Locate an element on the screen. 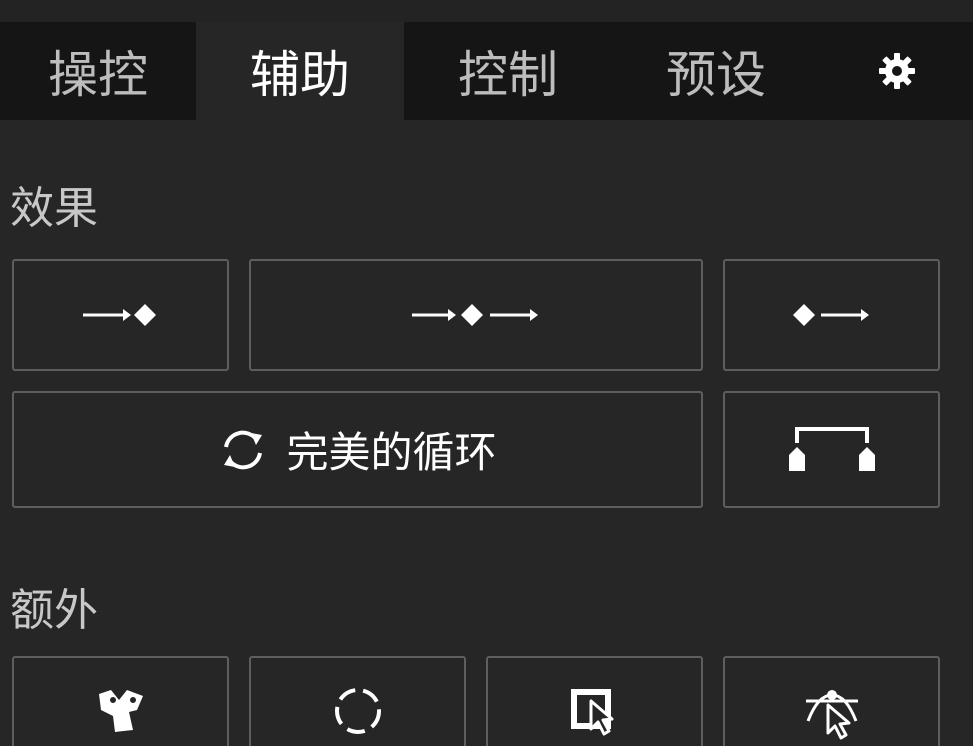 The width and height of the screenshot is (973, 746). ease-in-button is located at coordinates (120, 315).